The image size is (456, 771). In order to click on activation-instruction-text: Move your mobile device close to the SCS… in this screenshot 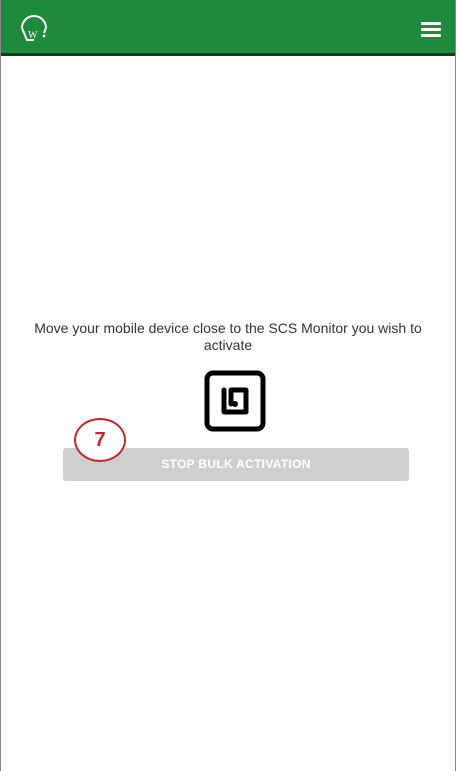, I will do `click(228, 336)`.